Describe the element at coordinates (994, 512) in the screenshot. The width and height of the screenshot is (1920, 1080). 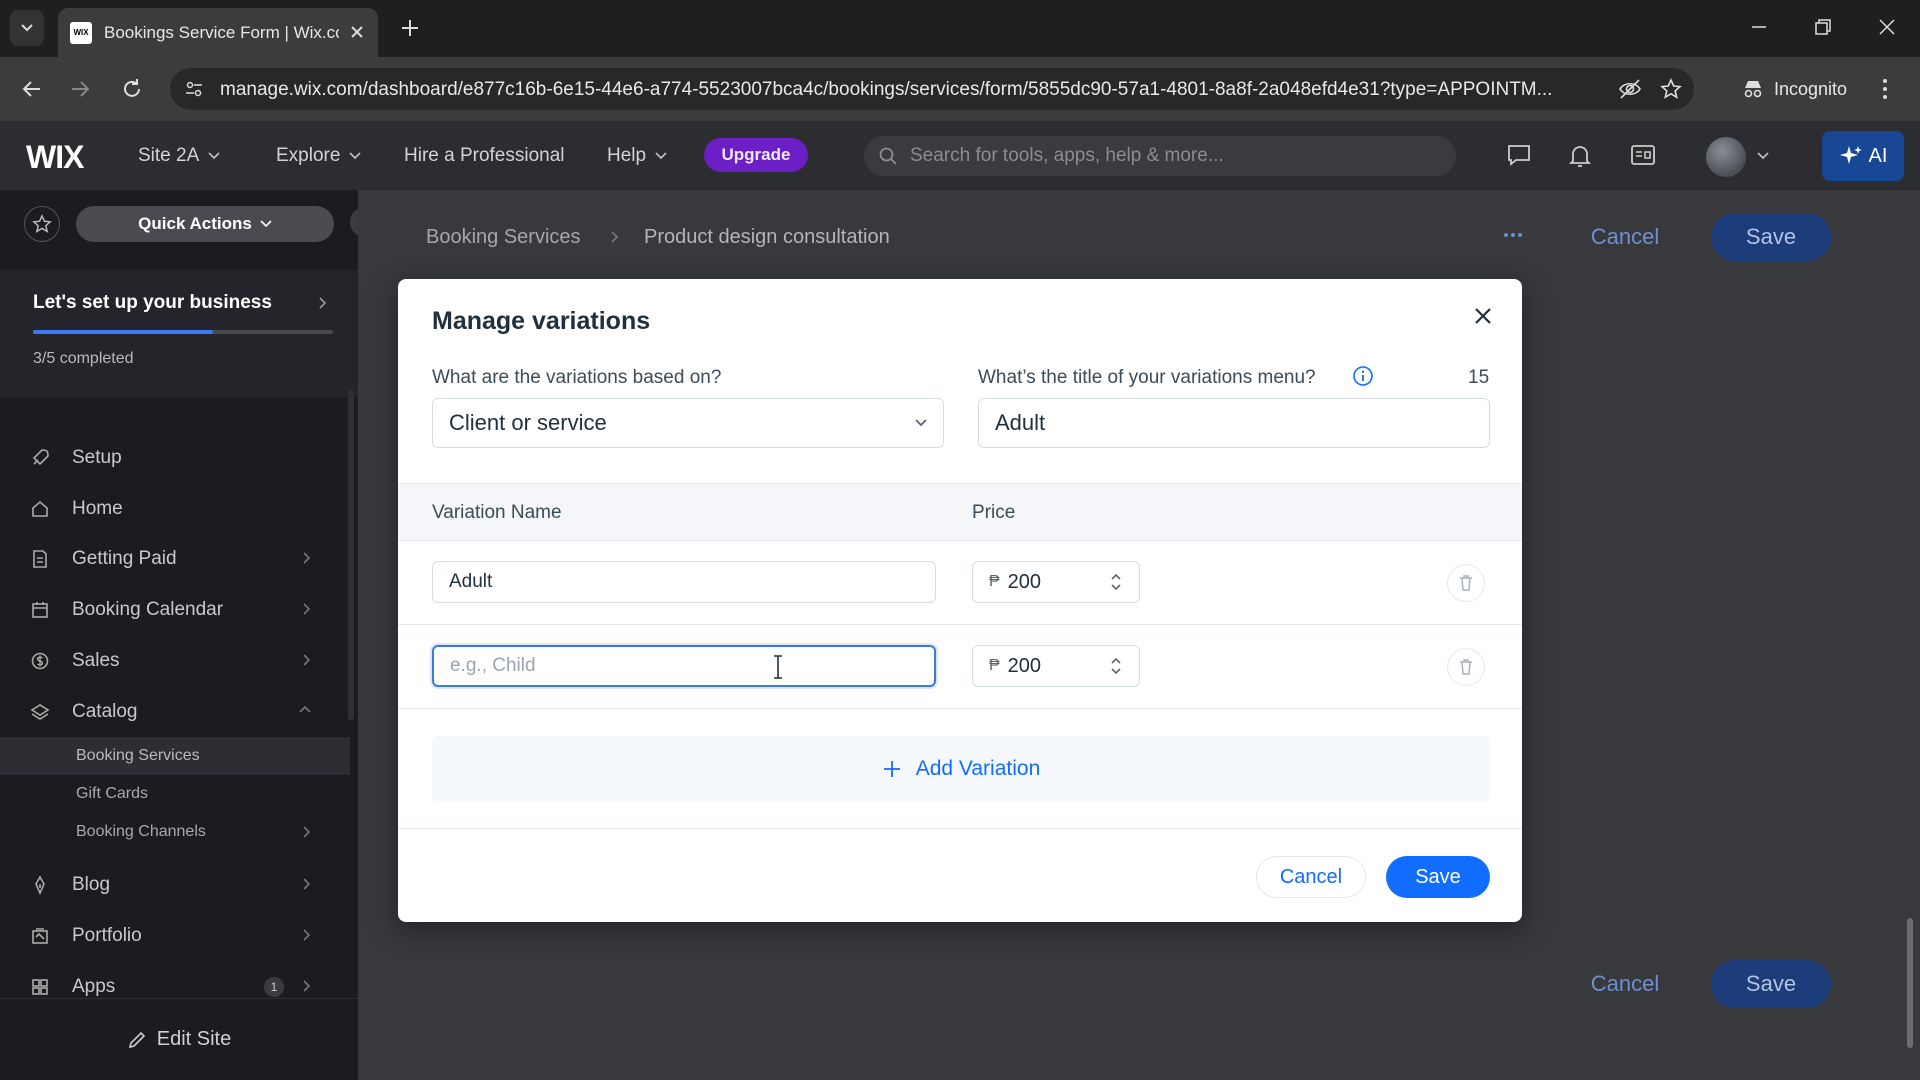
I see `column-header-price: Price` at that location.